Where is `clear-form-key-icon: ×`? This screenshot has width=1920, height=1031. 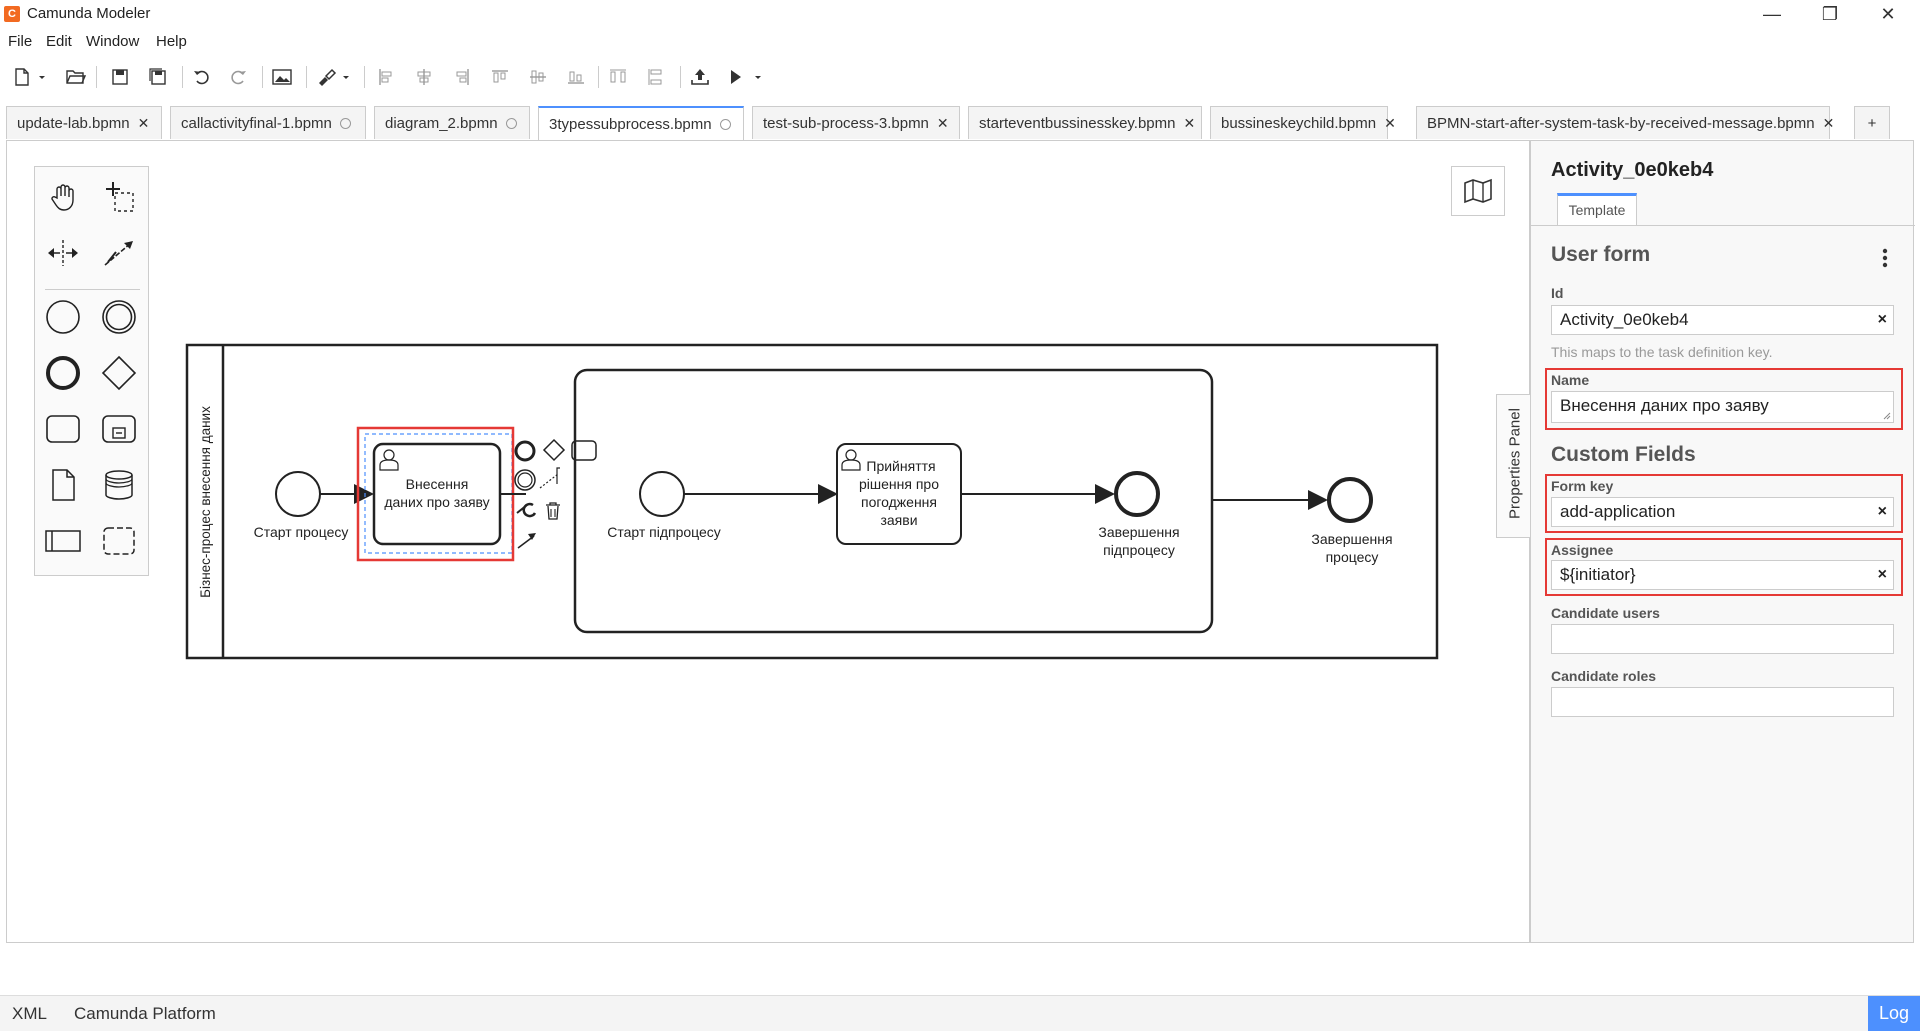 clear-form-key-icon: × is located at coordinates (1882, 512).